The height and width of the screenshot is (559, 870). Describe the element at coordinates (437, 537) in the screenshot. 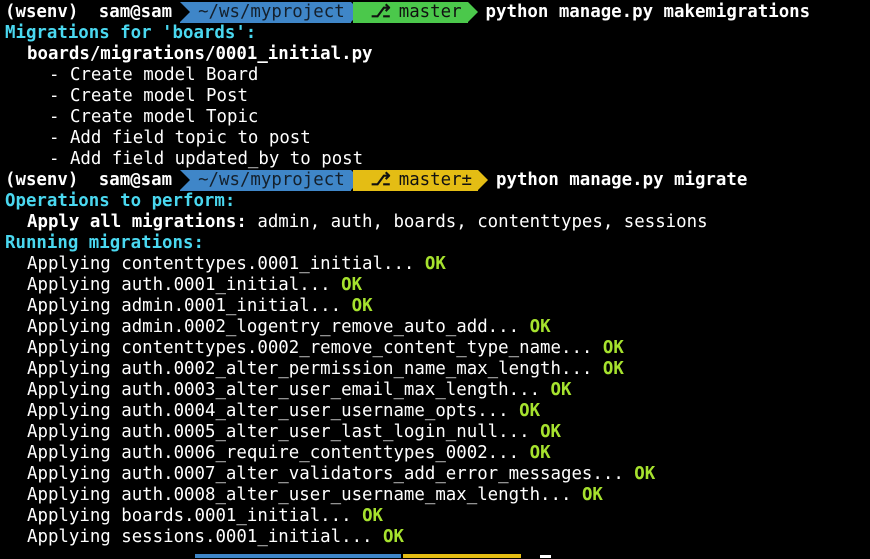

I see `applying-migration-row: Applying sessions.0001_initial... OK` at that location.